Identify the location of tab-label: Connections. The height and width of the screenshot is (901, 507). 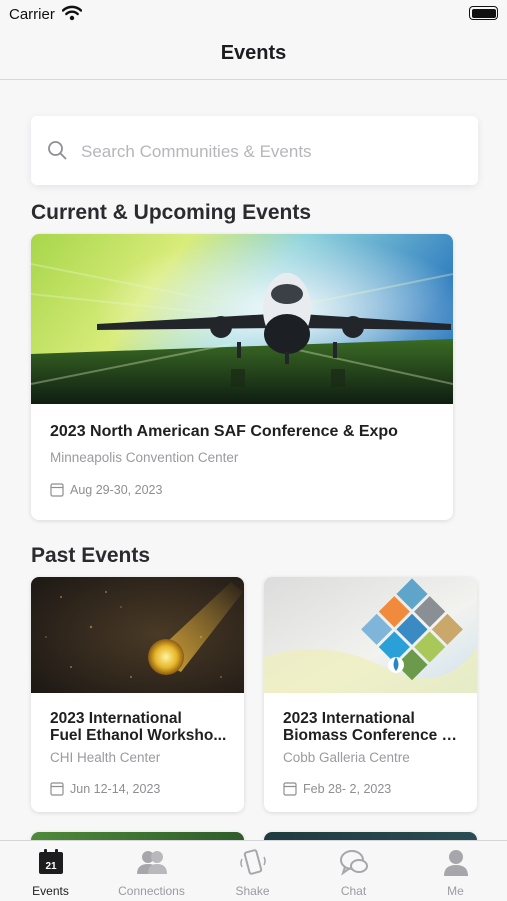
(151, 891).